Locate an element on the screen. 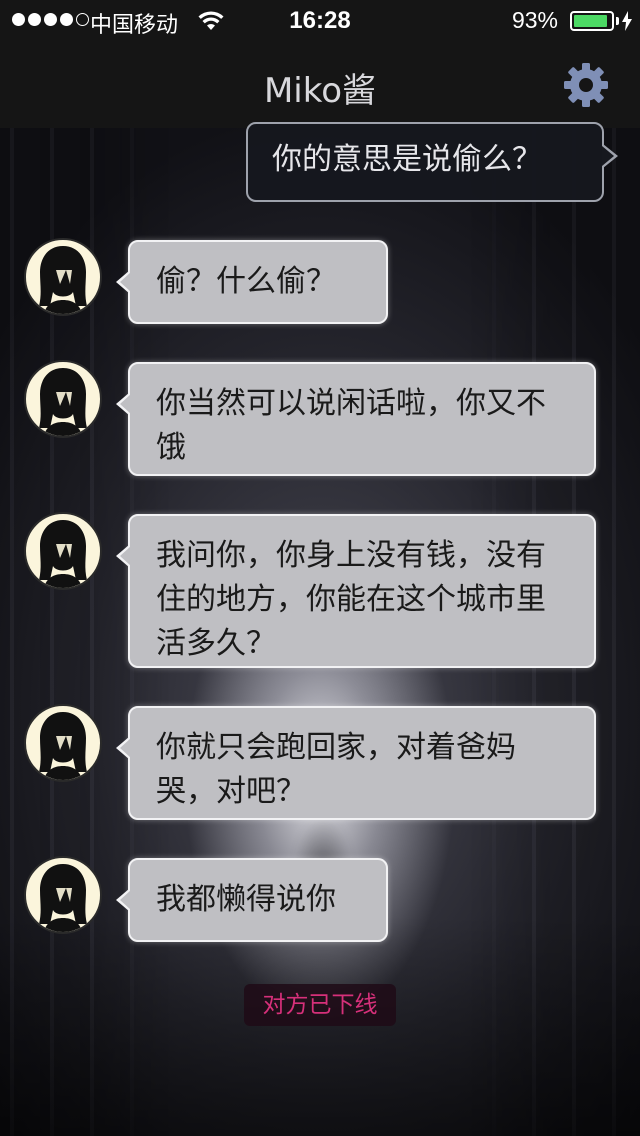  message-text: 我都懒得说你 is located at coordinates (246, 899).